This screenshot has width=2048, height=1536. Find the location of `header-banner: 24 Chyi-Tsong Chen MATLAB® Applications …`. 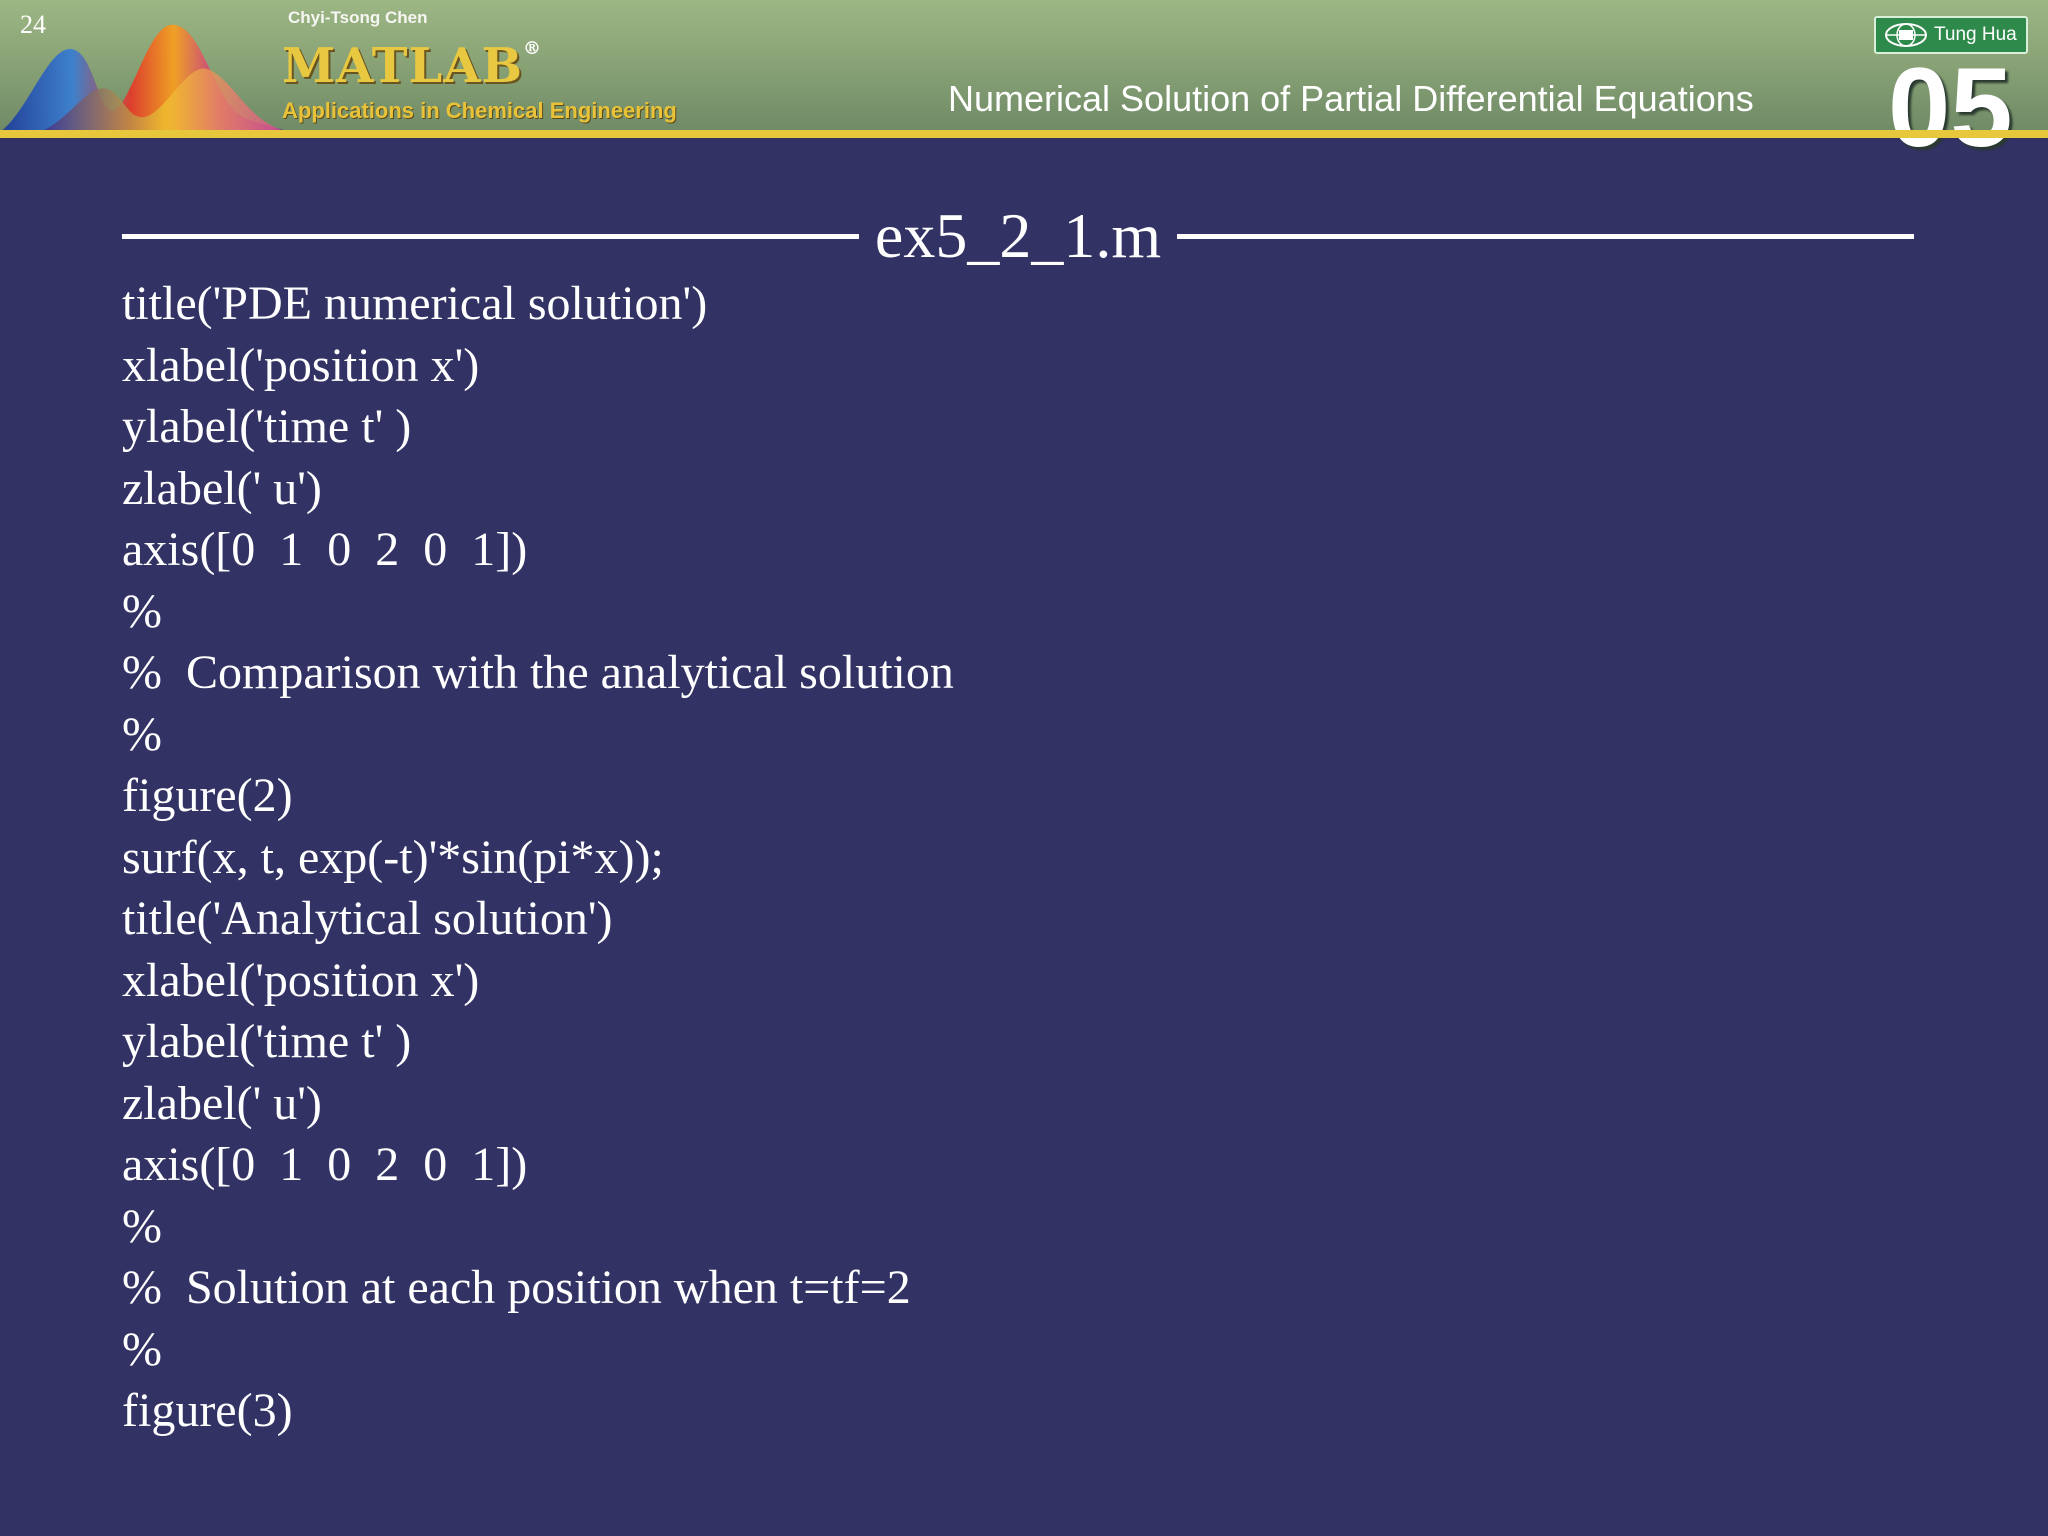

header-banner: 24 Chyi-Tsong Chen MATLAB® Applications … is located at coordinates (1024, 82).